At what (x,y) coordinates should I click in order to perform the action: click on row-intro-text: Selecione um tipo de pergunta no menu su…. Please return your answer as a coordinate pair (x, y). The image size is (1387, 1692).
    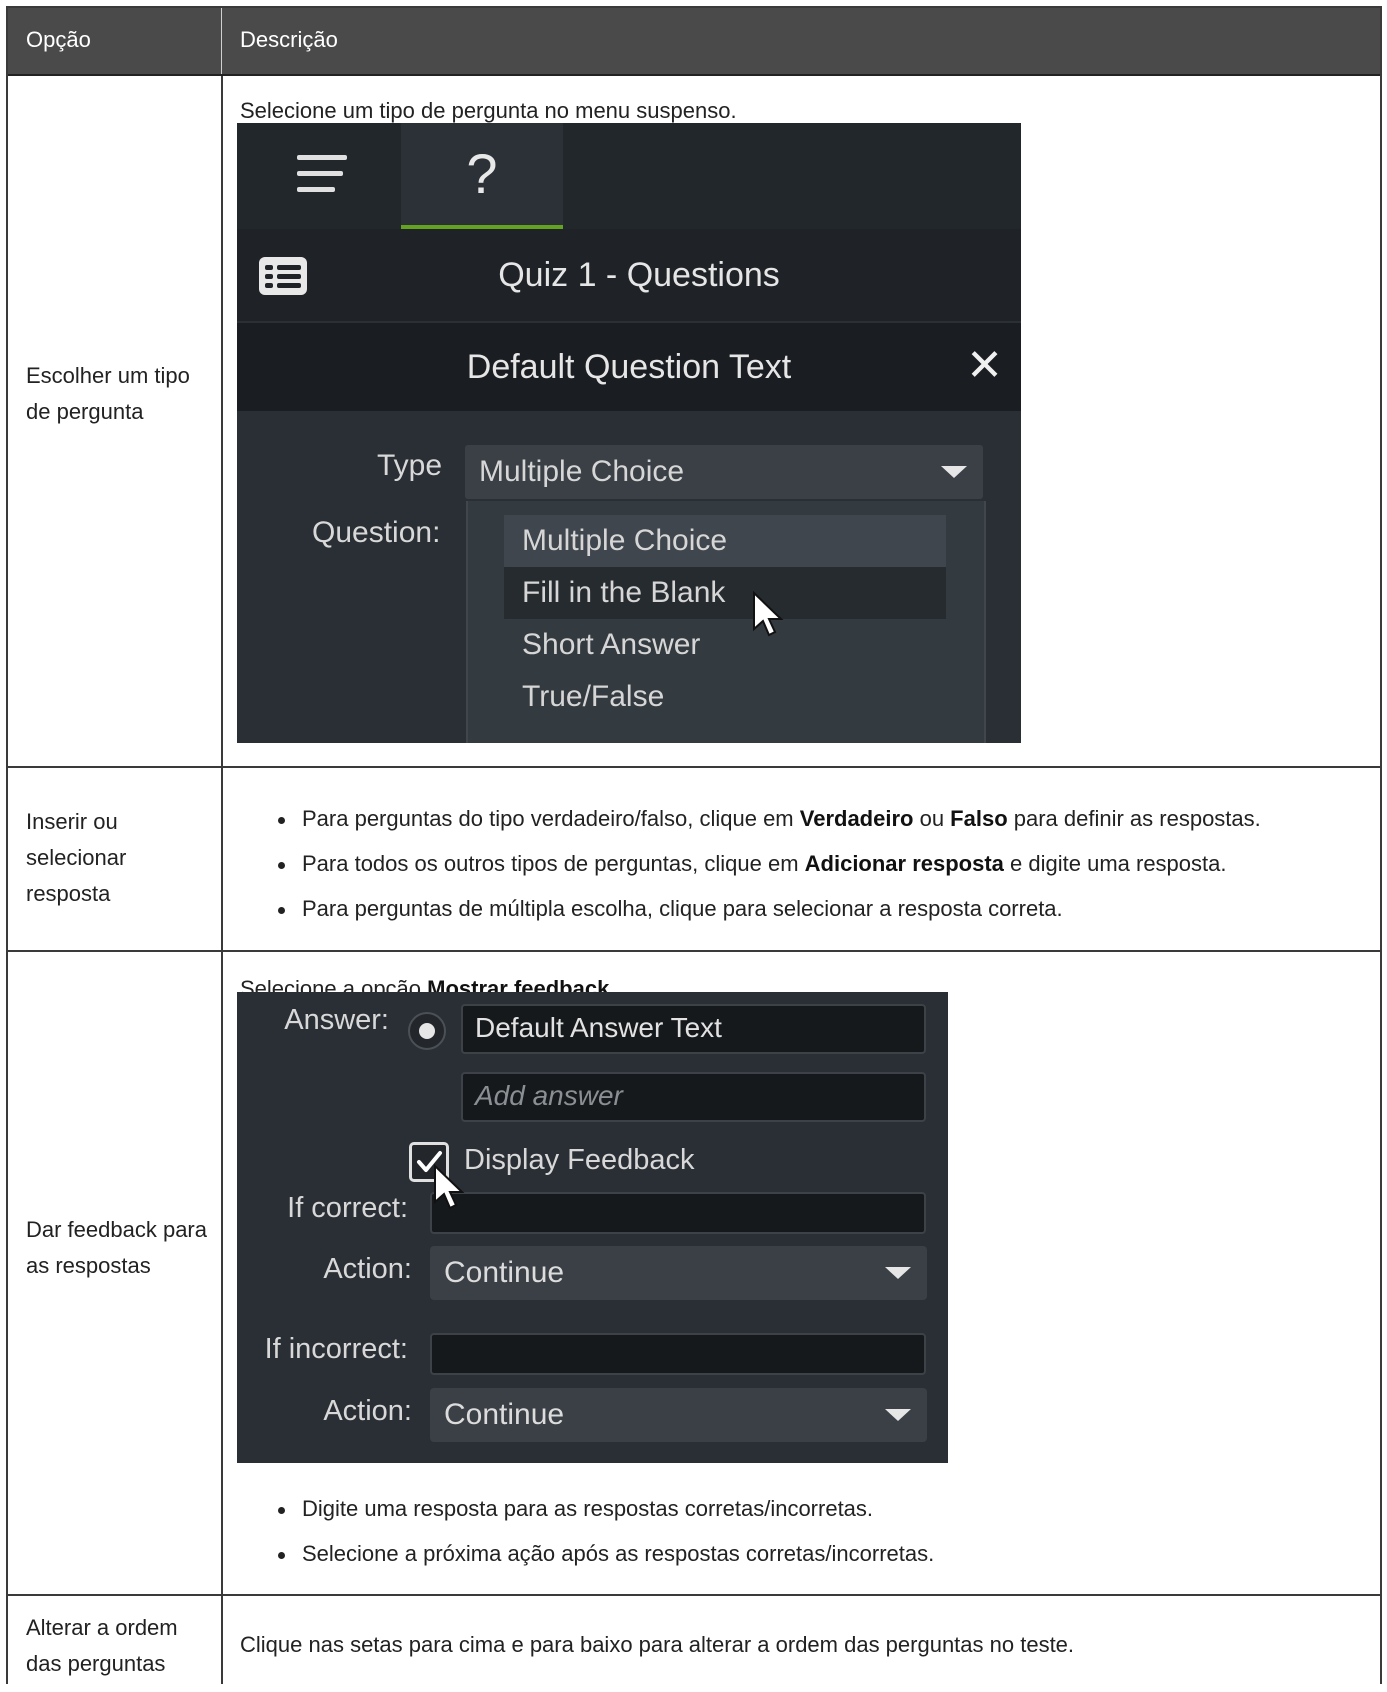
    Looking at the image, I should click on (488, 110).